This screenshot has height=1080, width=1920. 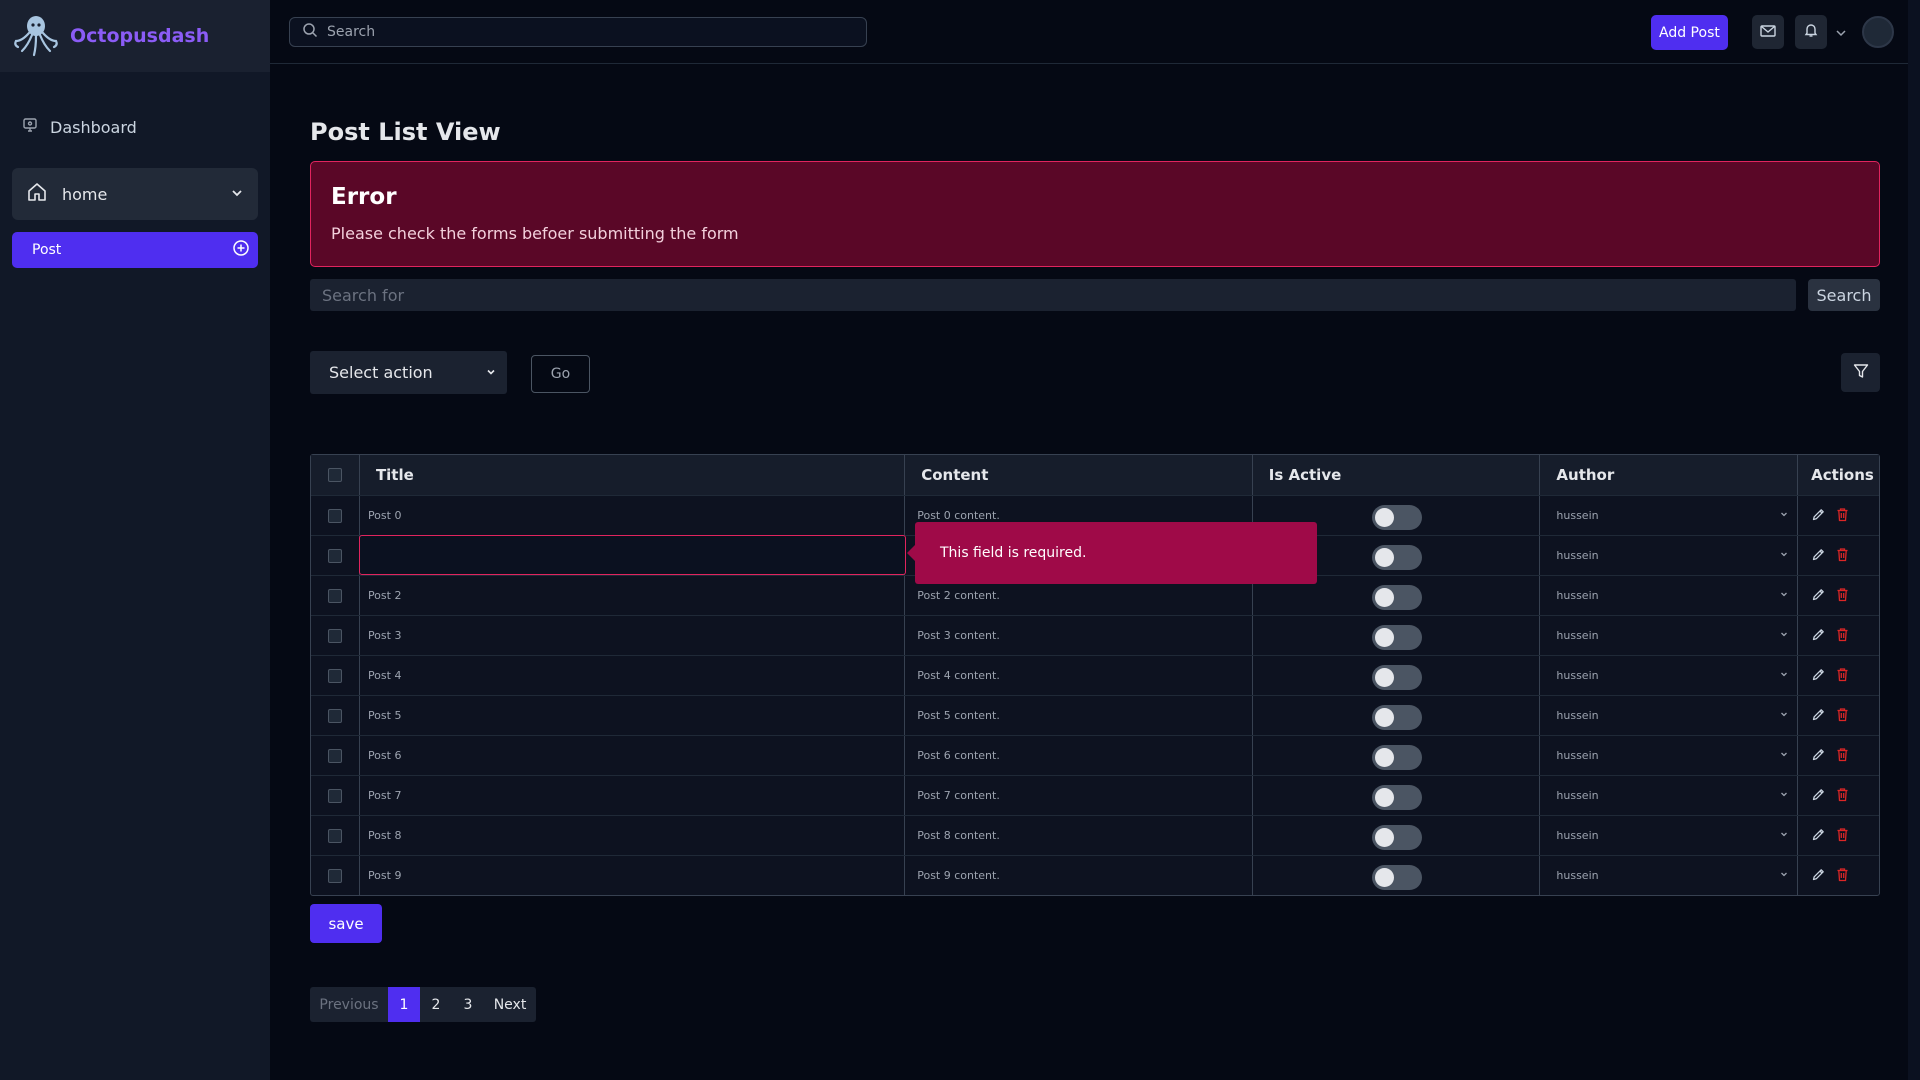 I want to click on scrollbar, so click(x=1914, y=540).